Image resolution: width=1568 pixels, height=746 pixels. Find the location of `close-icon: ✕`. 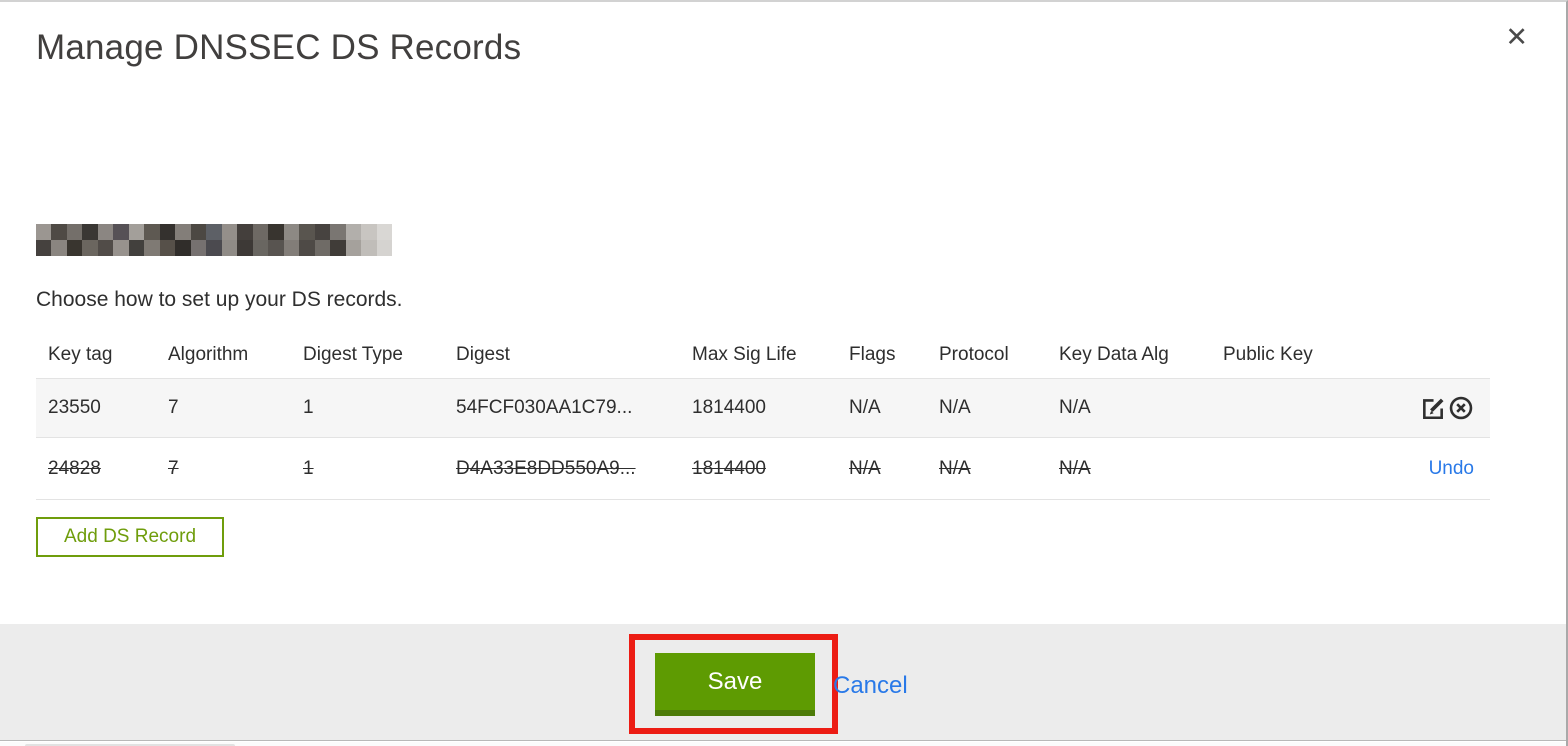

close-icon: ✕ is located at coordinates (1516, 37).